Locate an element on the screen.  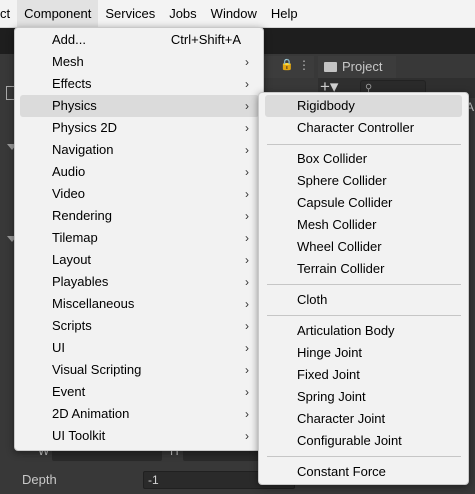
menu-item-miscellaneous: Miscellaneous › is located at coordinates (139, 304).